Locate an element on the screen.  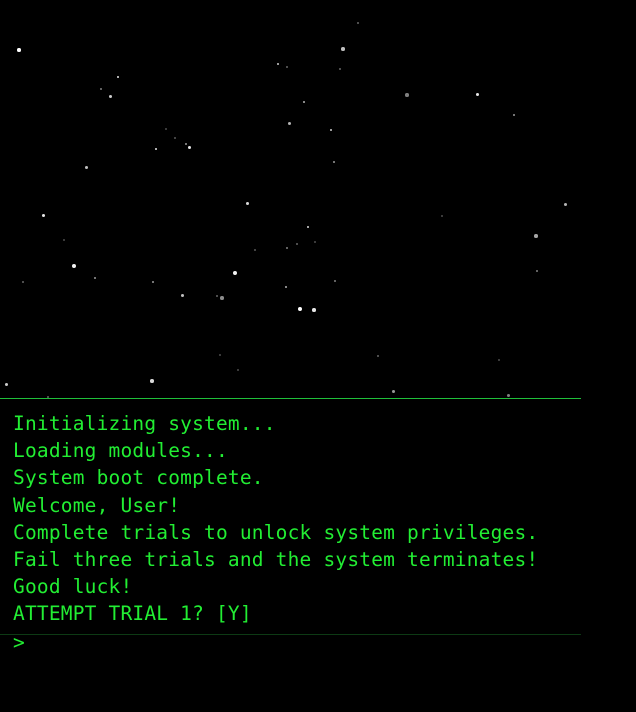
terminal-line-welcome: Welcome, User! is located at coordinates (97, 505).